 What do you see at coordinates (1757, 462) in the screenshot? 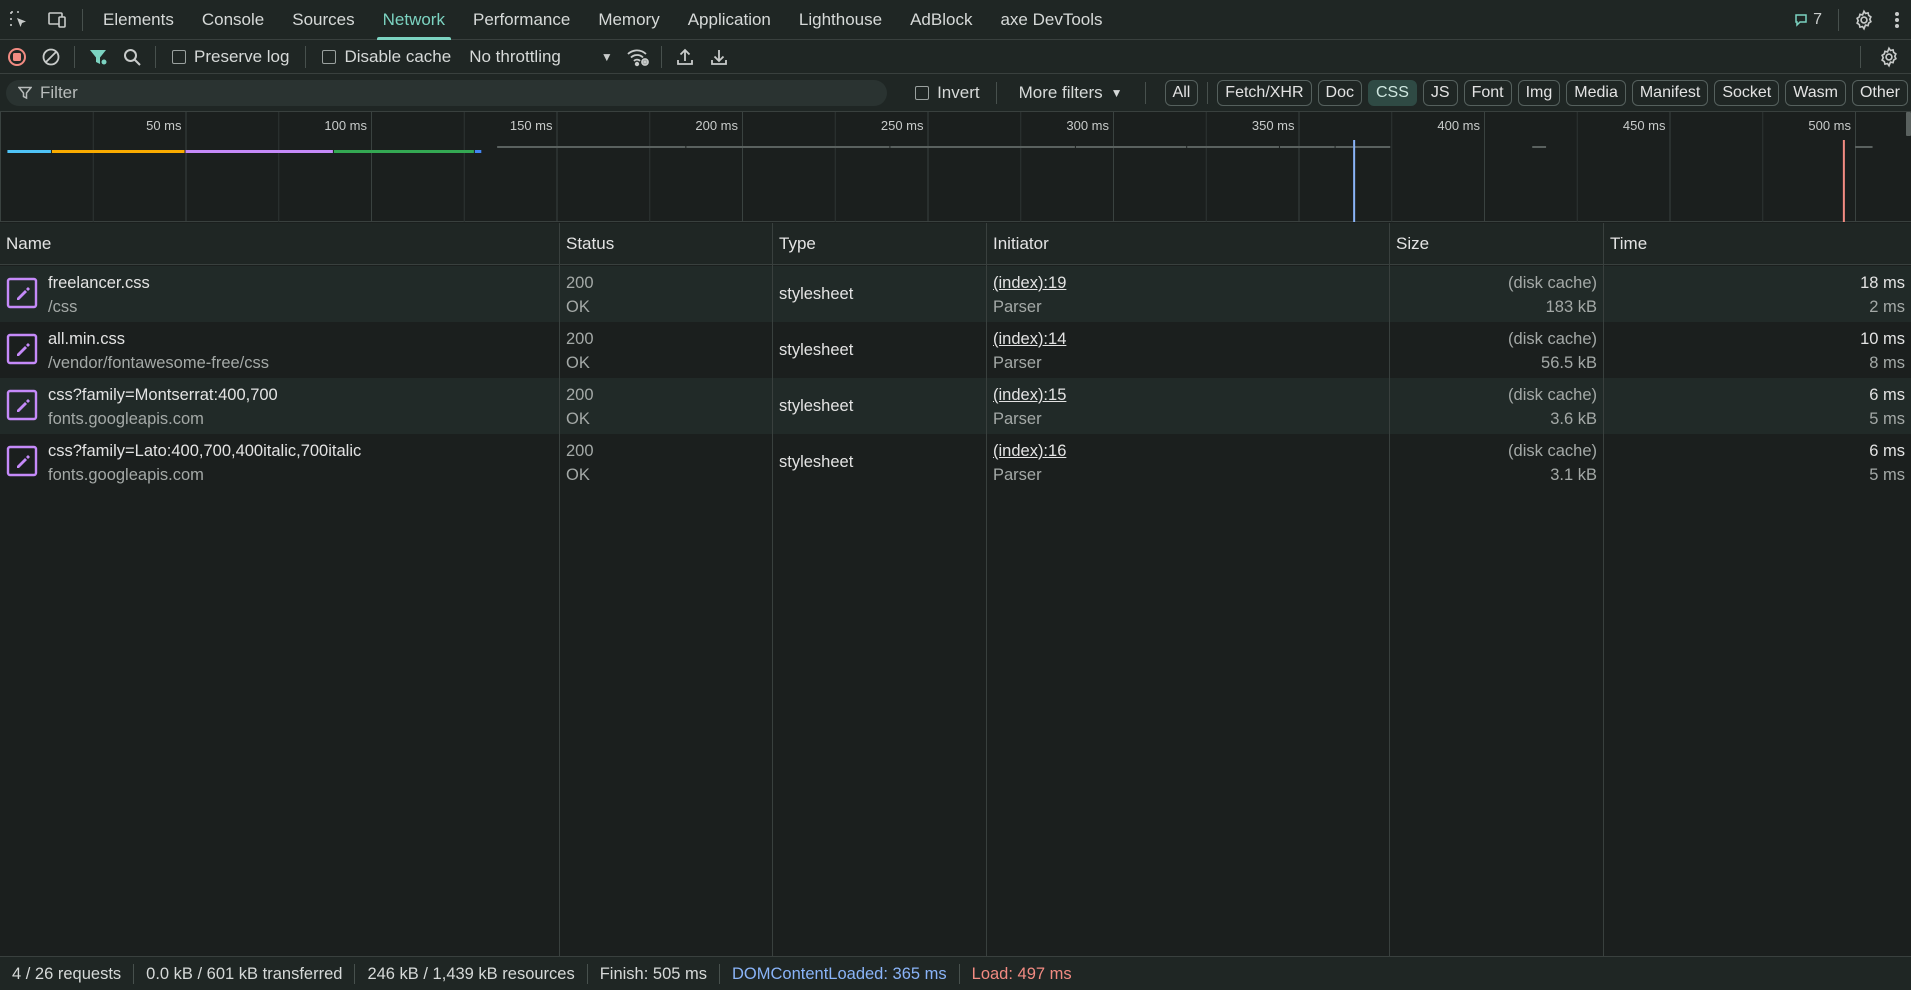
I see `time-cell: 6 ms 5 ms` at bounding box center [1757, 462].